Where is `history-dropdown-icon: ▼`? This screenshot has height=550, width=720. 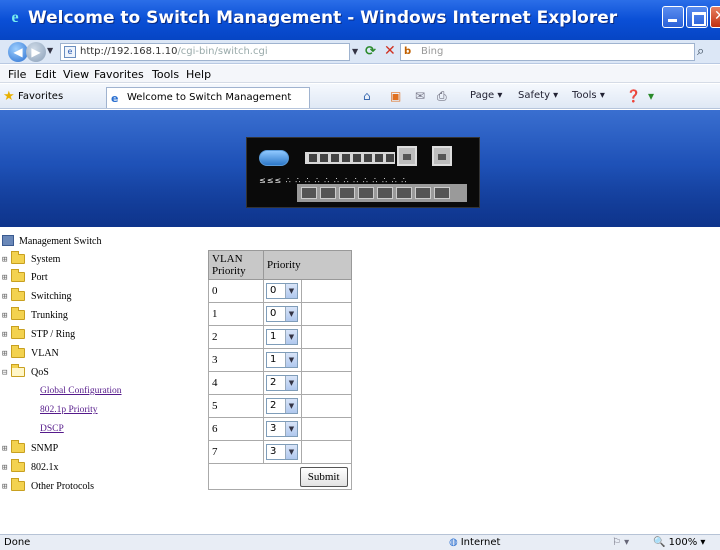
history-dropdown-icon: ▼ is located at coordinates (50, 50).